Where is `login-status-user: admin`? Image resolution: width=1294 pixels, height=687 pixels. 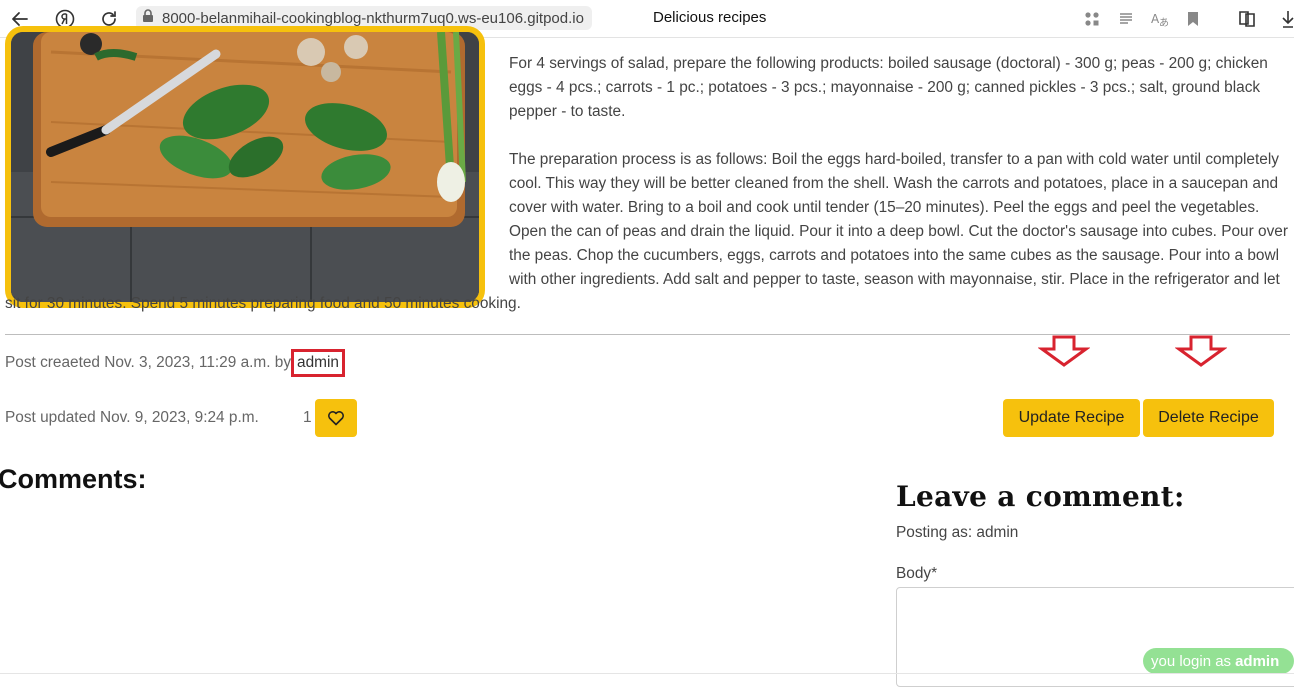
login-status-user: admin is located at coordinates (1257, 661).